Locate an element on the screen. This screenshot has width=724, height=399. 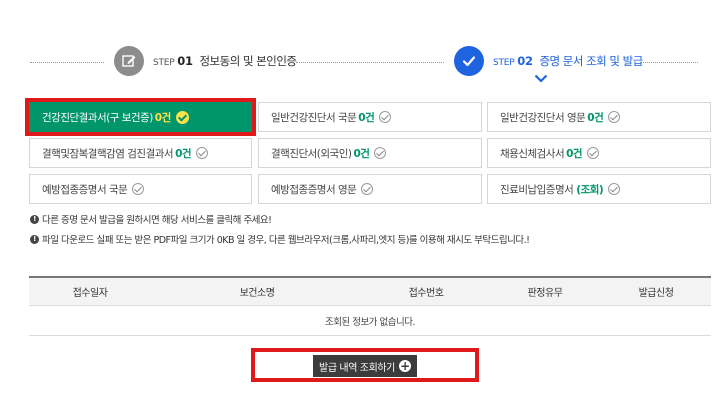
step-1: STEP 01 정보동의 및 본인인증 is located at coordinates (205, 61).